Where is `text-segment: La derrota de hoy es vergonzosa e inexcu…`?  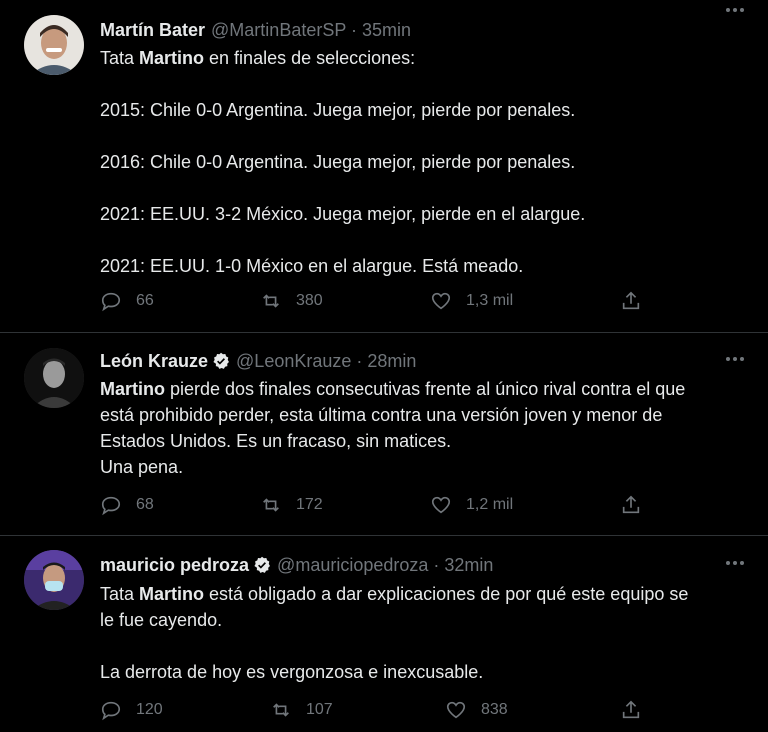 text-segment: La derrota de hoy es vergonzosa e inexcu… is located at coordinates (292, 672).